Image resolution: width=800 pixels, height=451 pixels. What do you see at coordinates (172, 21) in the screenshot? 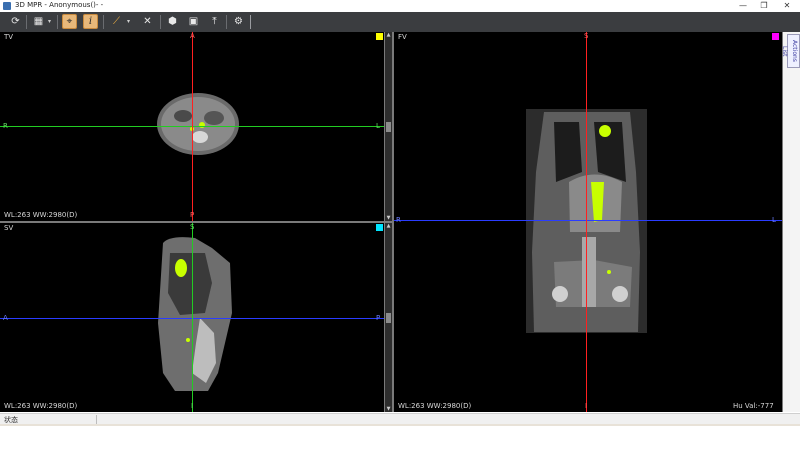
I see `volume-icon: ⬢` at bounding box center [172, 21].